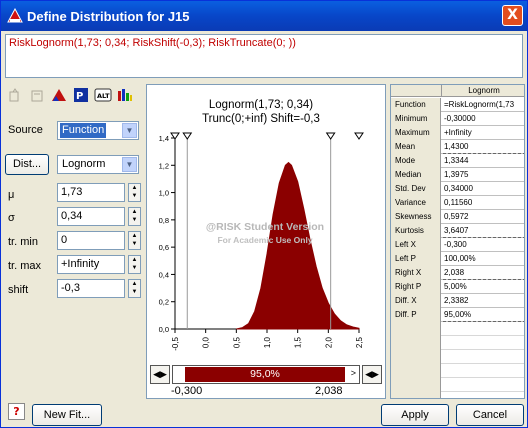  I want to click on triangle-icon, so click(59, 95).